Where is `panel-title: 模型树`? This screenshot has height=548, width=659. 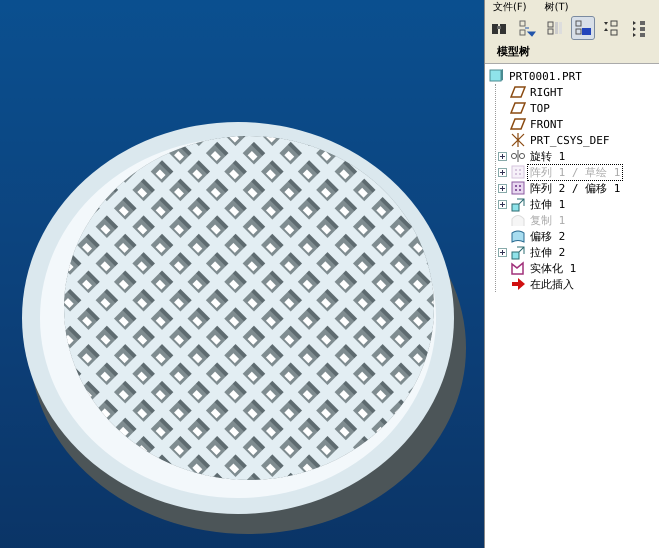 panel-title: 模型树 is located at coordinates (572, 53).